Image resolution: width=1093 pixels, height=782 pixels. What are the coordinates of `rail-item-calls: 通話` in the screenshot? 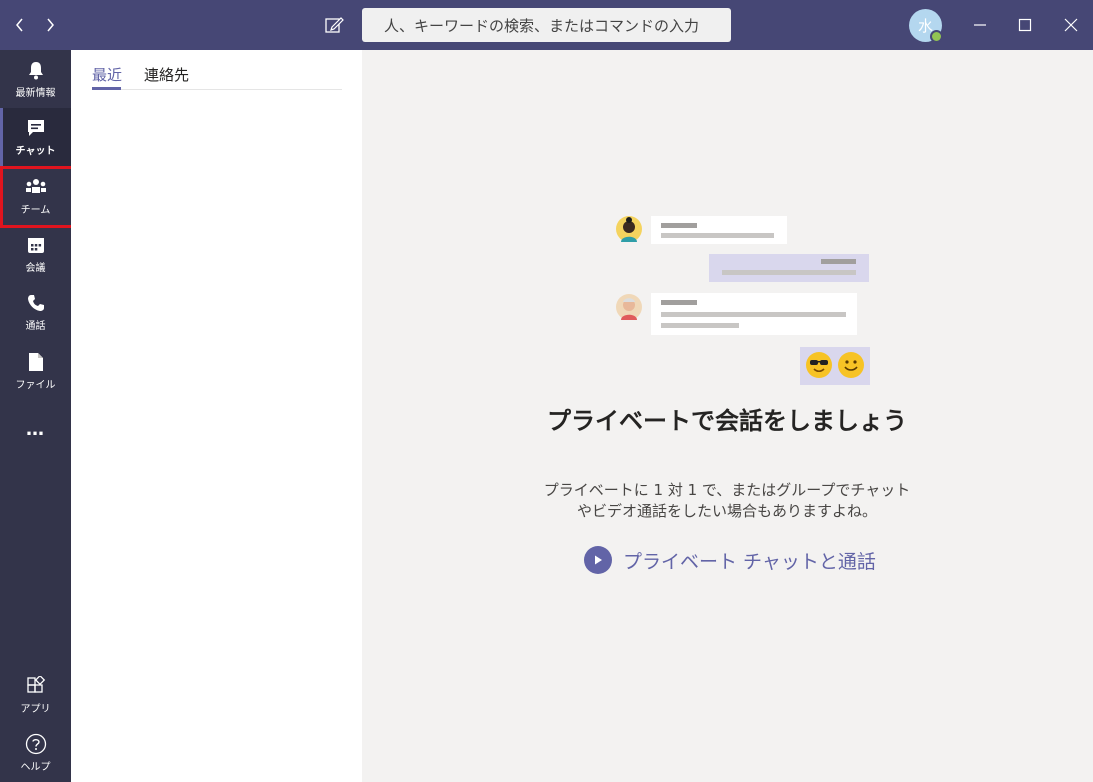 It's located at (35, 312).